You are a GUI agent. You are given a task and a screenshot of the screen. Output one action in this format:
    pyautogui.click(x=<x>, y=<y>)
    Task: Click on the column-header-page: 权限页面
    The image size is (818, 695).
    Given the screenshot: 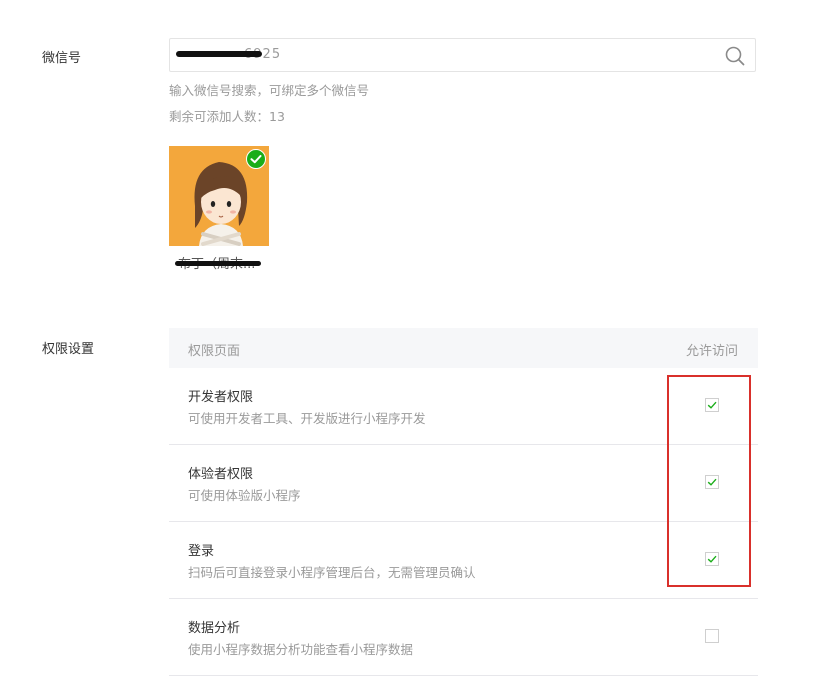 What is the action you would take?
    pyautogui.click(x=214, y=351)
    